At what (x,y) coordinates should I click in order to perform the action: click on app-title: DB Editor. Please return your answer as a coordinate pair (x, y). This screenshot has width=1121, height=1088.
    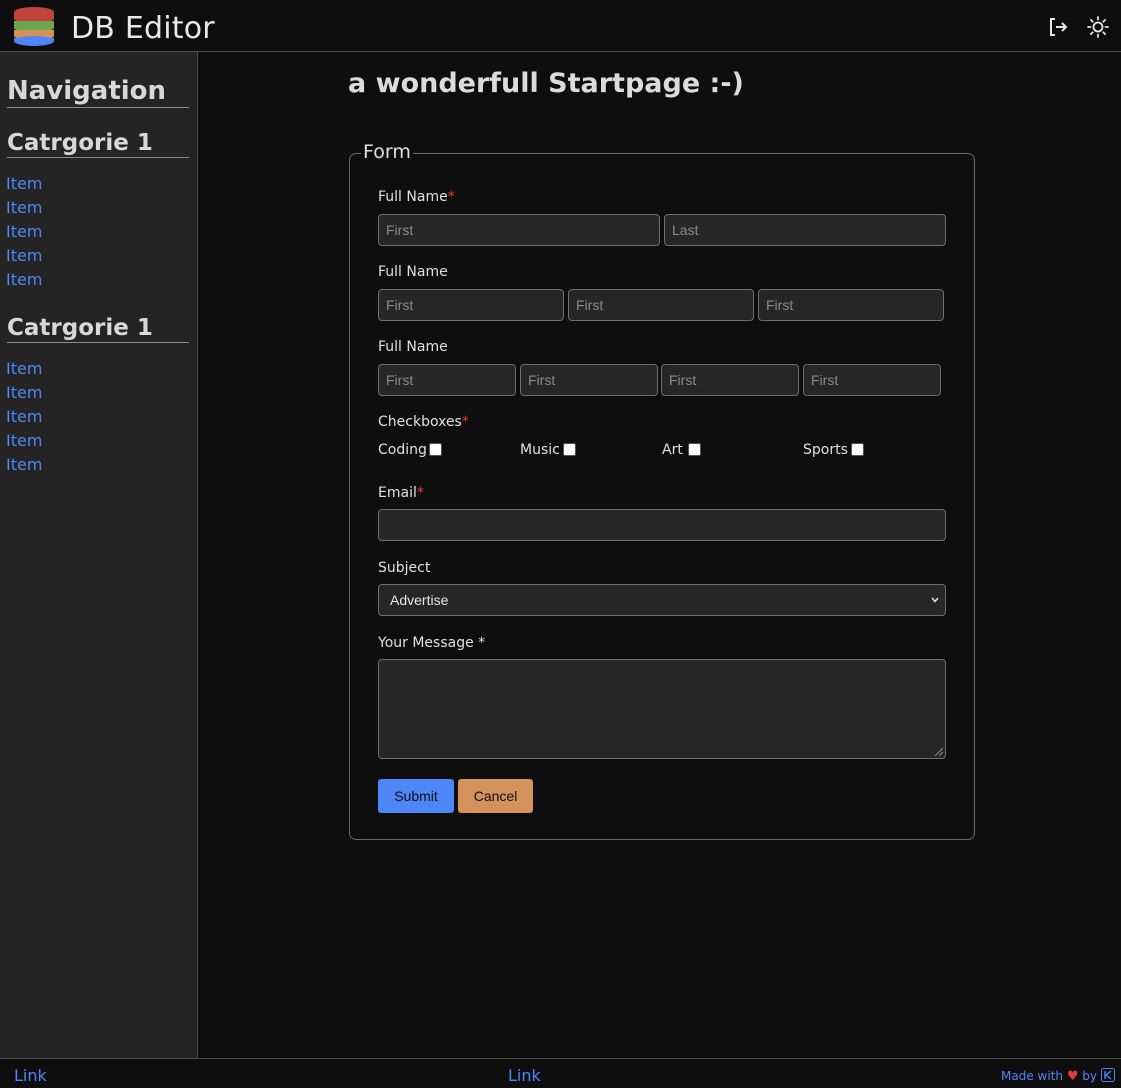
    Looking at the image, I should click on (143, 28).